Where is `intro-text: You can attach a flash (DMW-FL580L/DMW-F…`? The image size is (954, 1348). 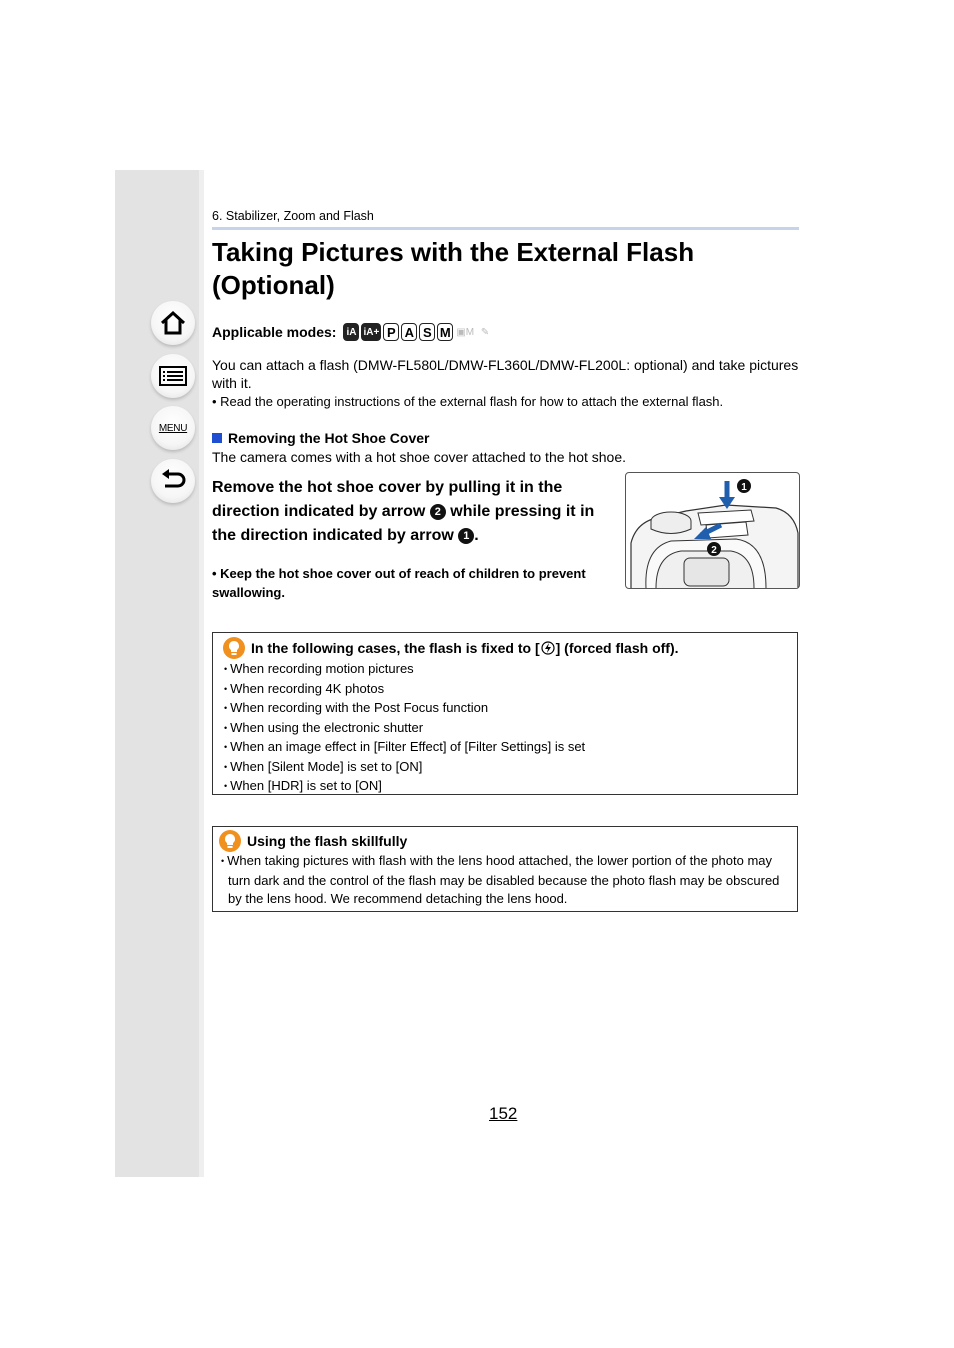 intro-text: You can attach a flash (DMW-FL580L/DMW-F… is located at coordinates (505, 374).